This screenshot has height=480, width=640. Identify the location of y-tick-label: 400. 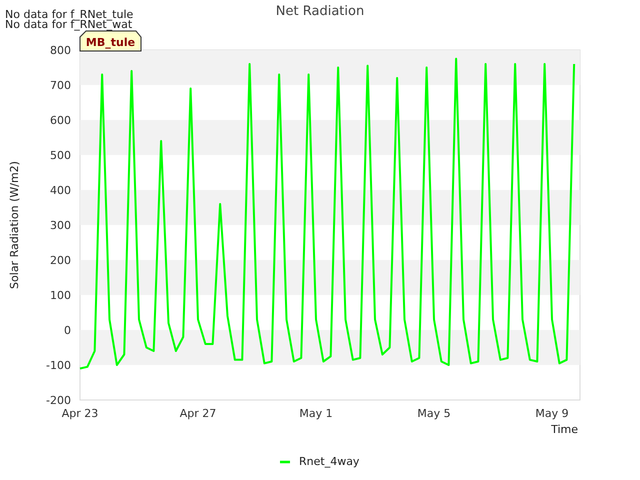
(60, 190).